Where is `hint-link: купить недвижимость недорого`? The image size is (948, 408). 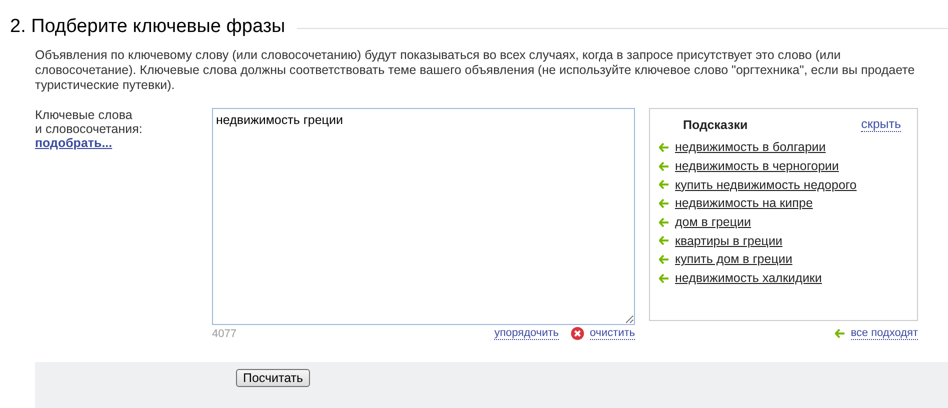 hint-link: купить недвижимость недорого is located at coordinates (766, 185).